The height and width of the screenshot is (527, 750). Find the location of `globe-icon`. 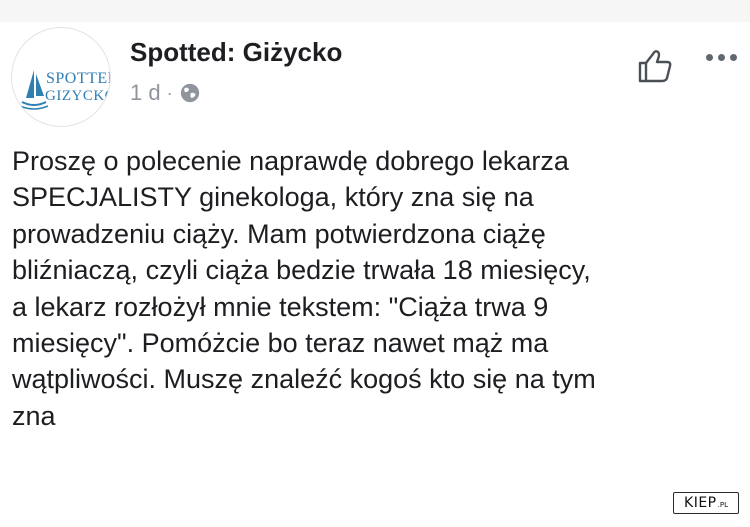

globe-icon is located at coordinates (189, 93).